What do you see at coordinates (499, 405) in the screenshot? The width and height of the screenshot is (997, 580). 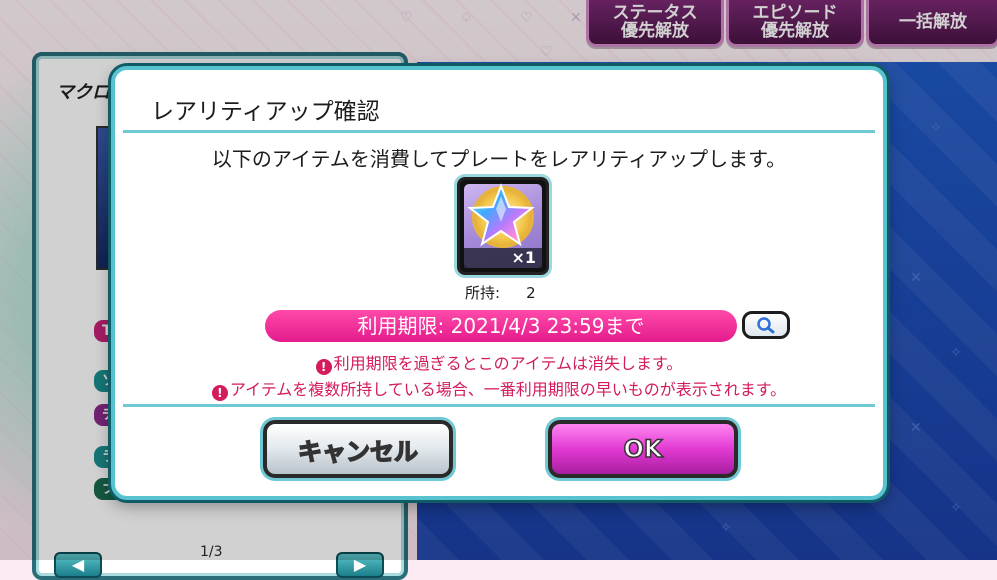 I see `button-divider` at bounding box center [499, 405].